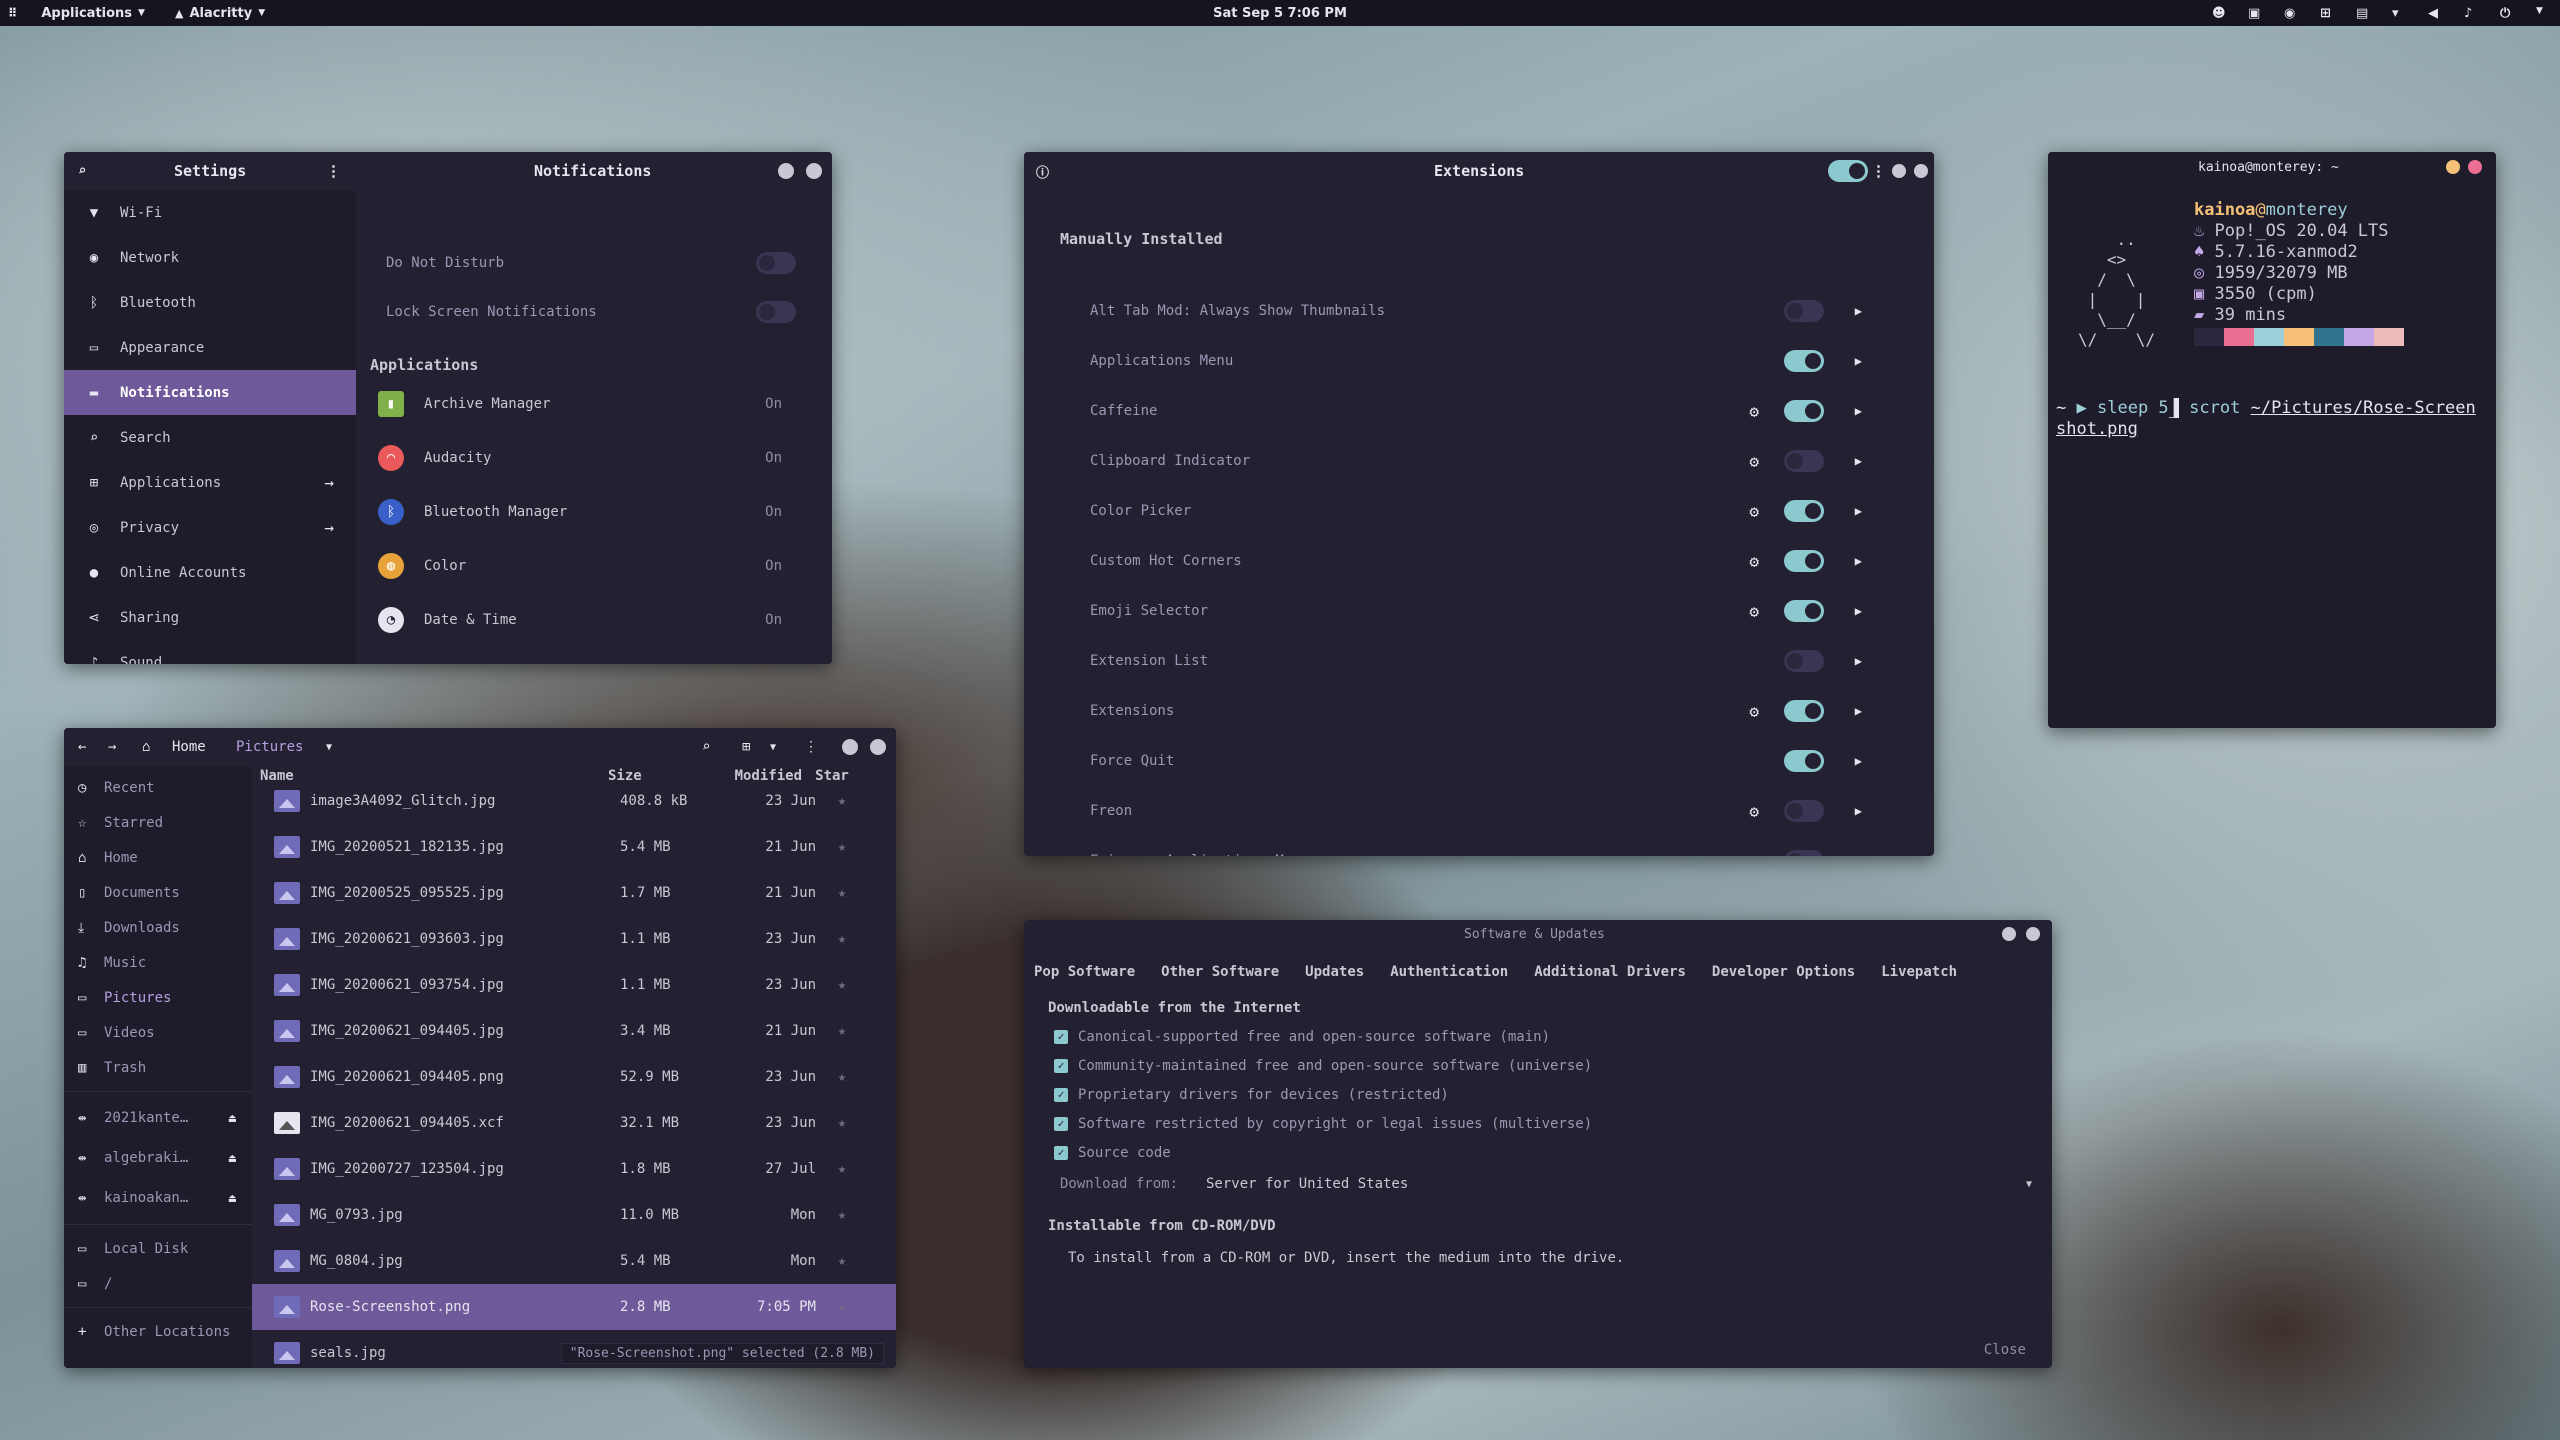 This screenshot has height=1440, width=2560. Describe the element at coordinates (574, 1307) in the screenshot. I see `file-row: Rose-Screenshot.png 2.8 MB 7:05 PM ★` at that location.